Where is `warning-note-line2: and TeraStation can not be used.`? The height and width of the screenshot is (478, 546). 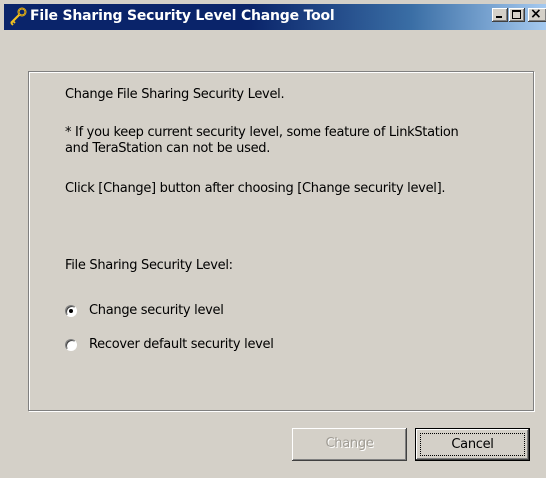
warning-note-line2: and TeraStation can not be used. is located at coordinates (168, 148).